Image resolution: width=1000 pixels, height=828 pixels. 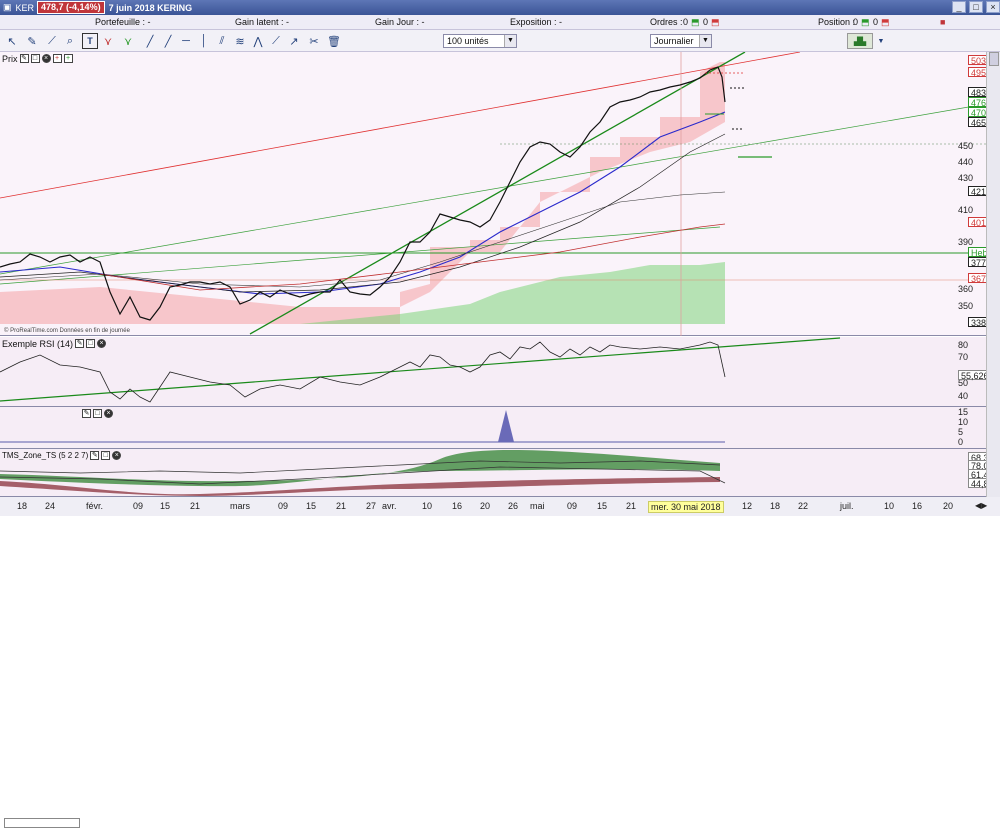 I want to click on ordres-down-icon: ⬒, so click(x=715, y=22).